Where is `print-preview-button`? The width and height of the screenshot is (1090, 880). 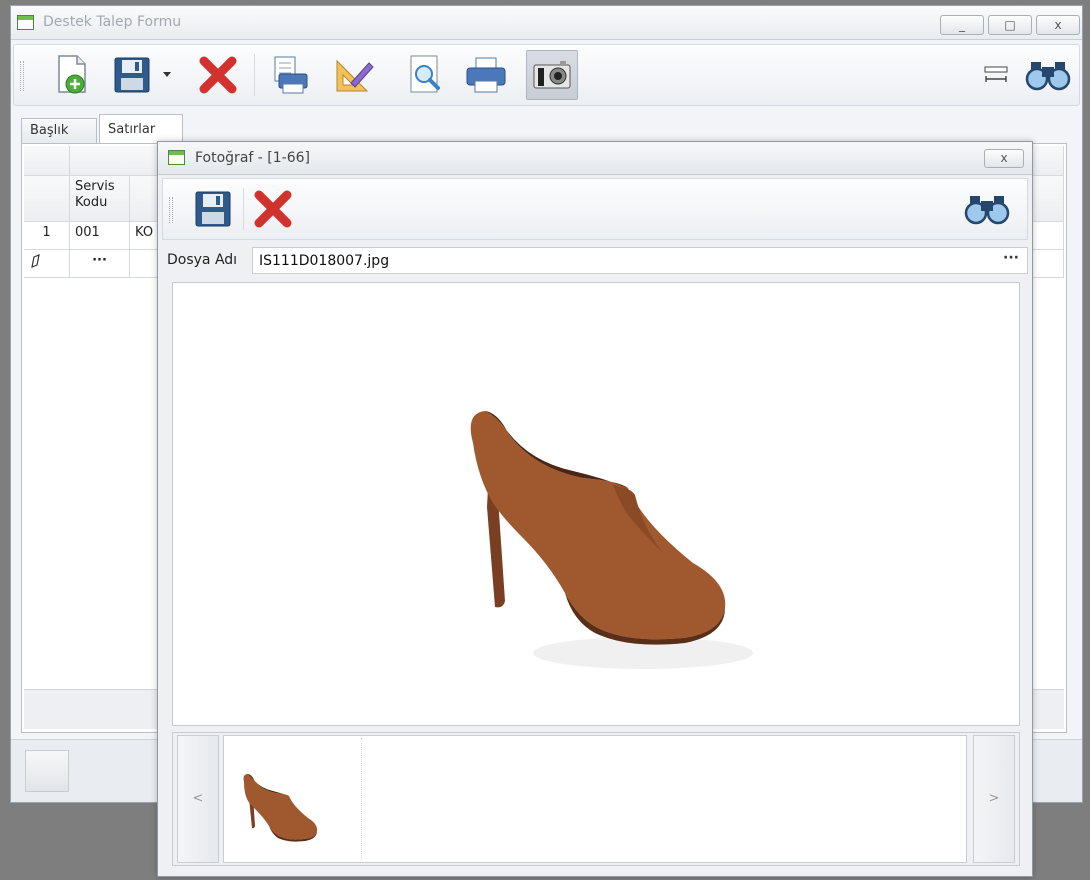 print-preview-button is located at coordinates (290, 75).